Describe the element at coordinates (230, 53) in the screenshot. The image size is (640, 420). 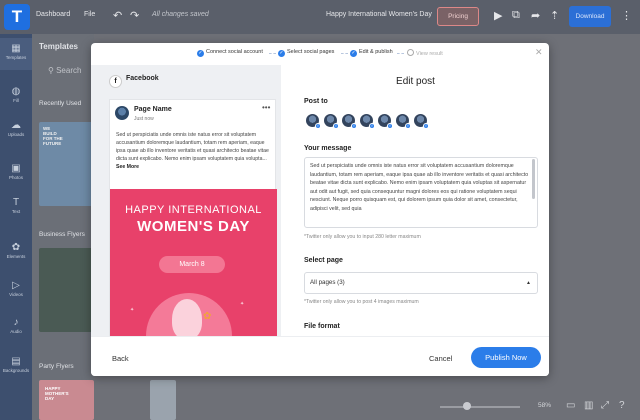
I see `step-connect-social-account: ✓ Connect social account` at that location.